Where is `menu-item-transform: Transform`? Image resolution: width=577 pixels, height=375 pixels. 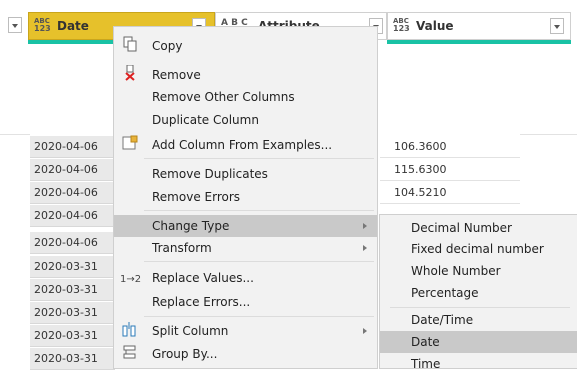
menu-item-transform: Transform is located at coordinates (245, 248).